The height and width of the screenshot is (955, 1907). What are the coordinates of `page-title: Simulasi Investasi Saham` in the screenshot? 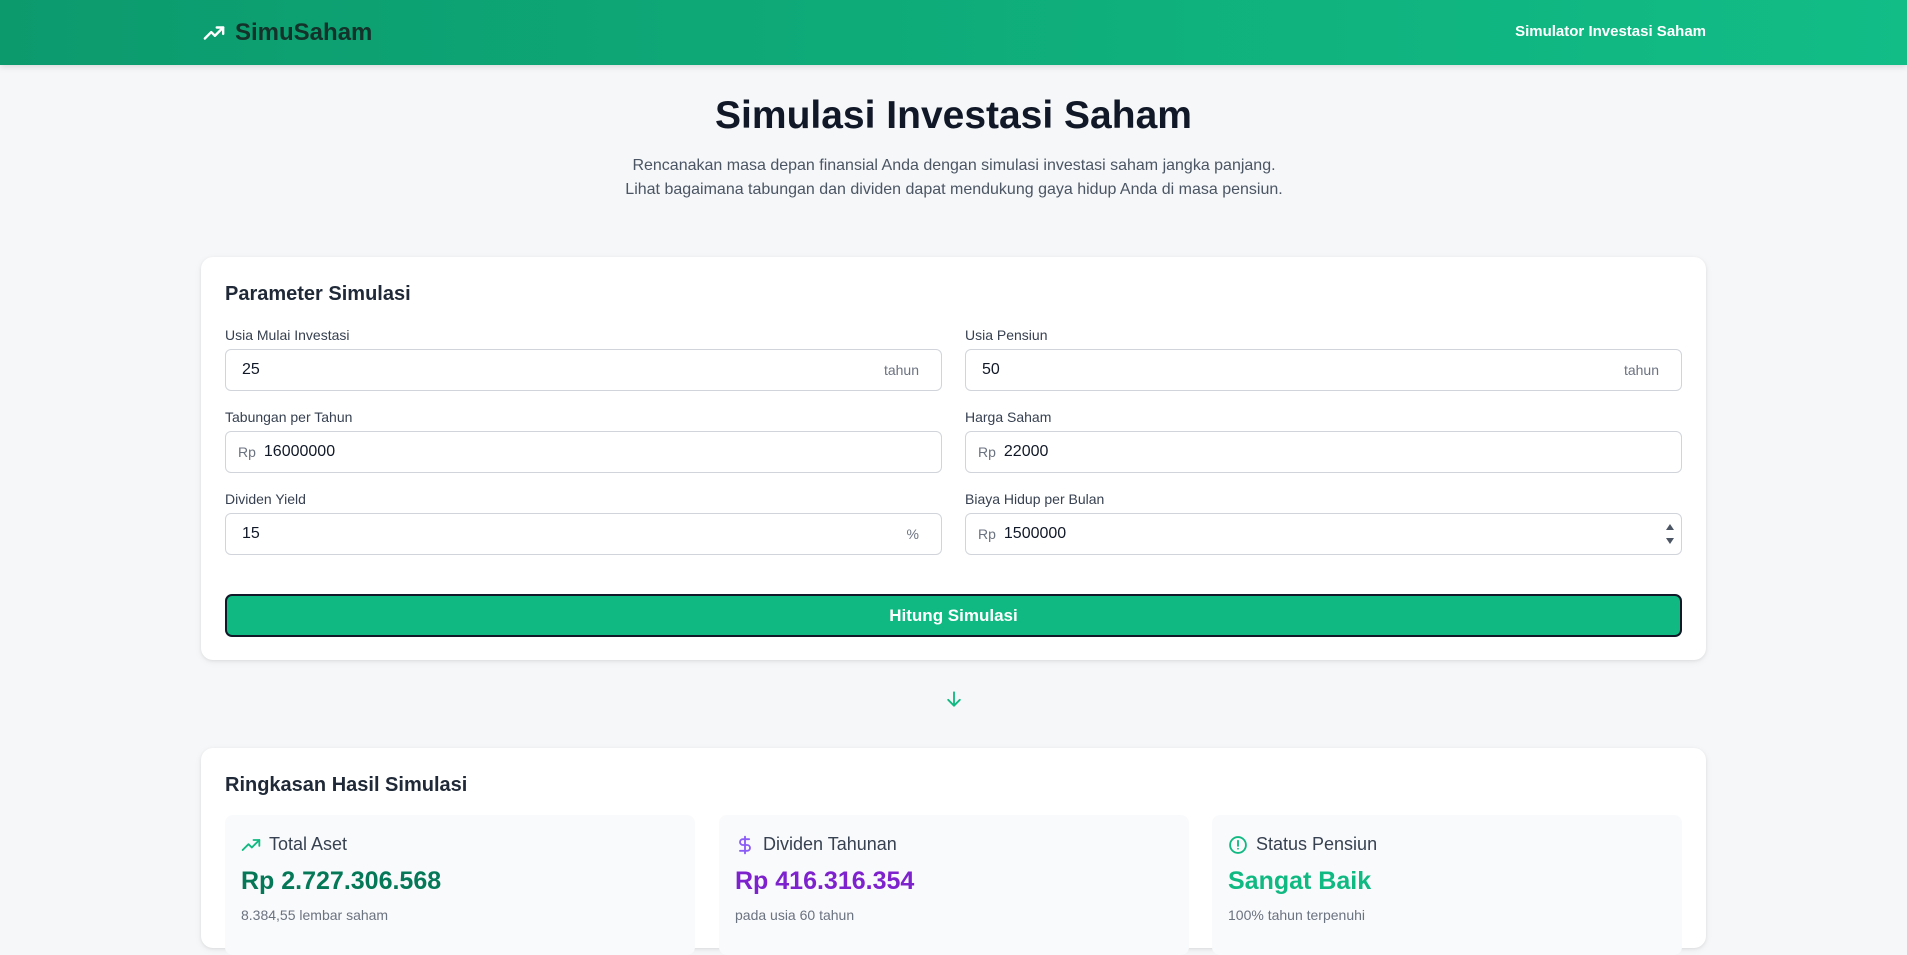 It's located at (953, 115).